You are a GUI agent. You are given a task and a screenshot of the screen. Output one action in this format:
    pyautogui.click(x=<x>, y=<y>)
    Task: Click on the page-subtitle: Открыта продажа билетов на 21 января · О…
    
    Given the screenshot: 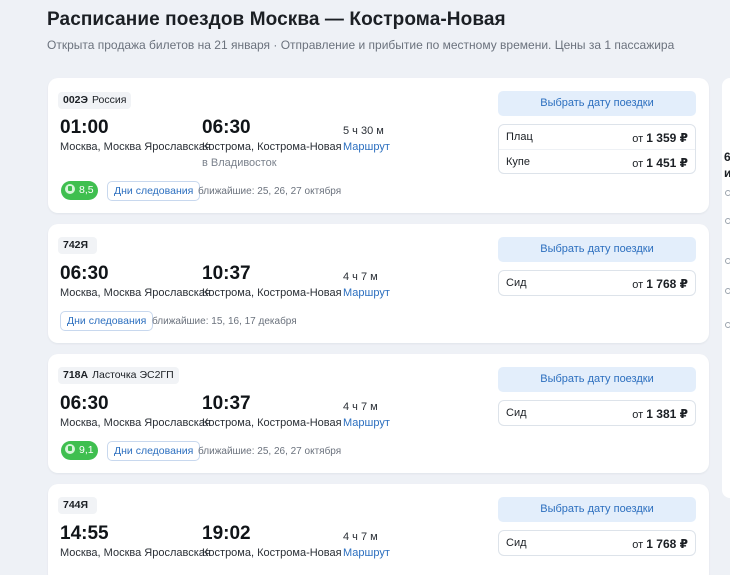 What is the action you would take?
    pyautogui.click(x=361, y=45)
    